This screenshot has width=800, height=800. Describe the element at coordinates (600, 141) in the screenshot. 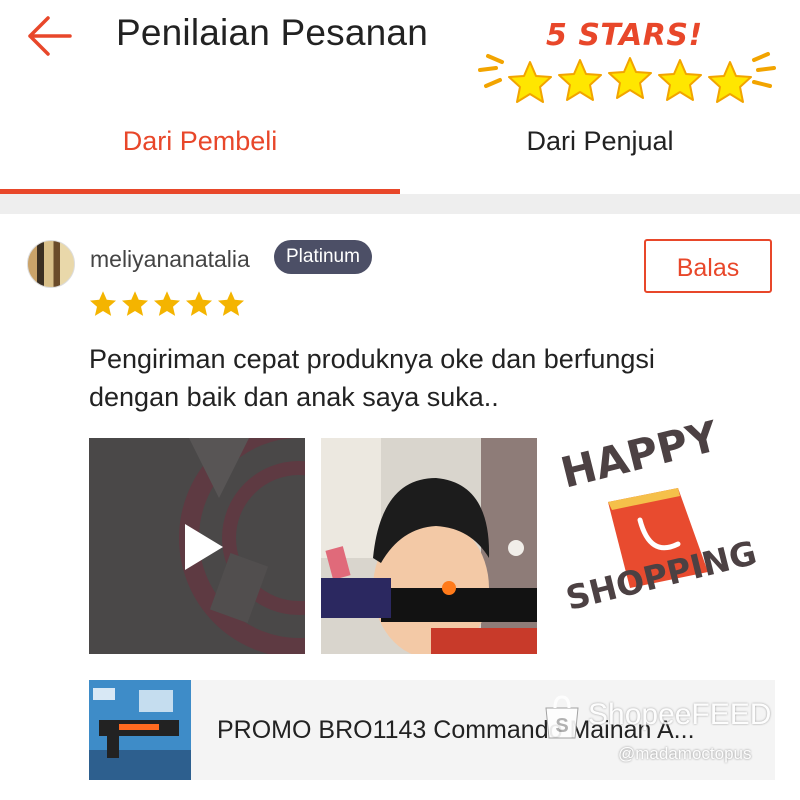

I see `tab-from-seller-label: Dari Penjual` at that location.